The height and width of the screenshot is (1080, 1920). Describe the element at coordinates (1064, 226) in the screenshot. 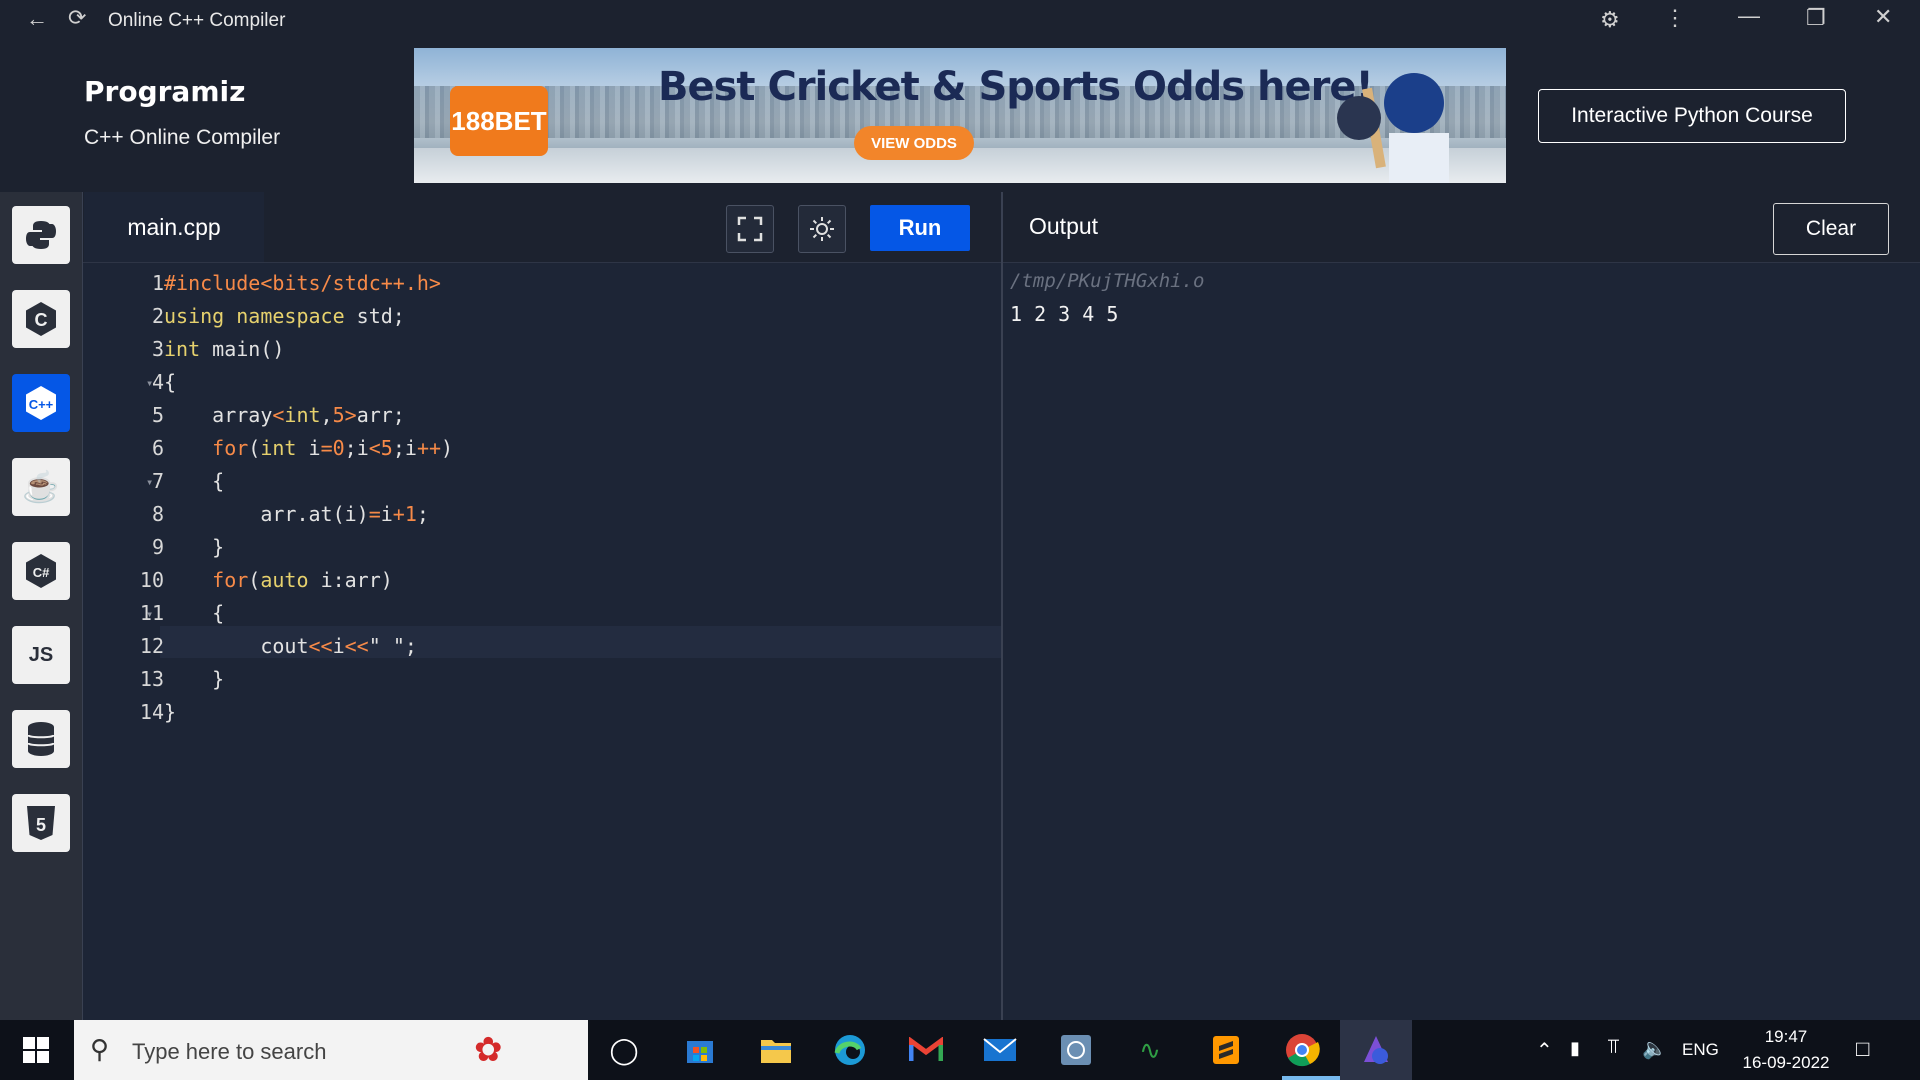

I see `output-title: Output` at that location.